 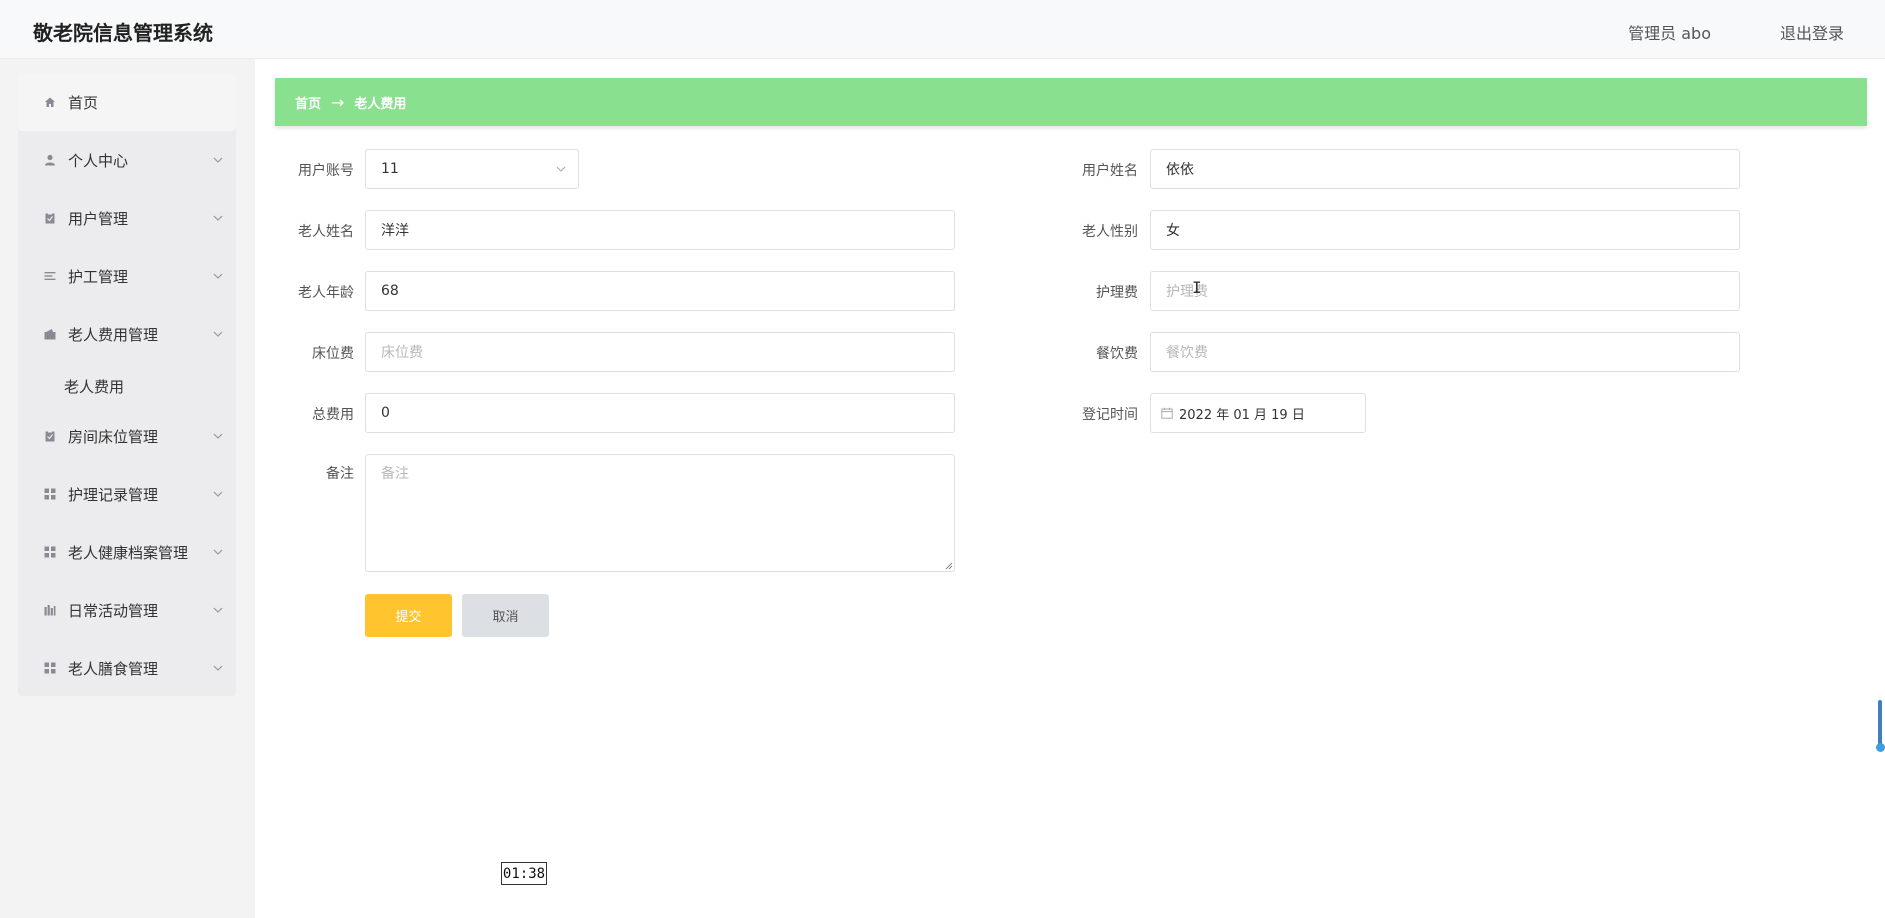 What do you see at coordinates (326, 232) in the screenshot?
I see `elder-name-label: 老人姓名` at bounding box center [326, 232].